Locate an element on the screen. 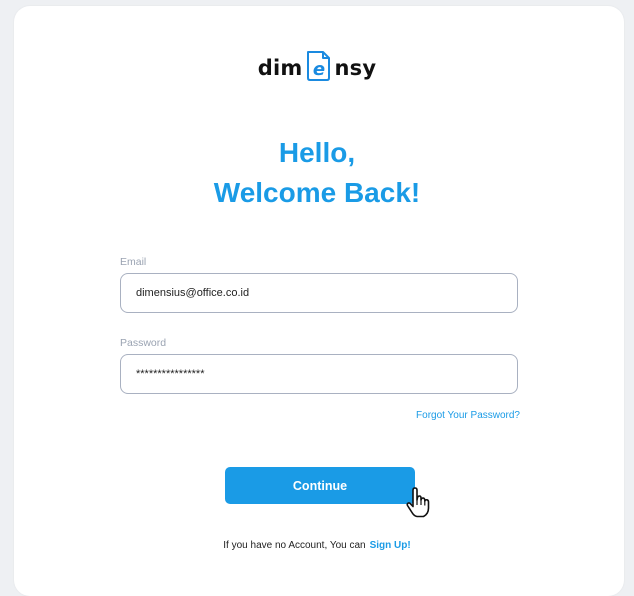  password-field: **************** is located at coordinates (319, 374).